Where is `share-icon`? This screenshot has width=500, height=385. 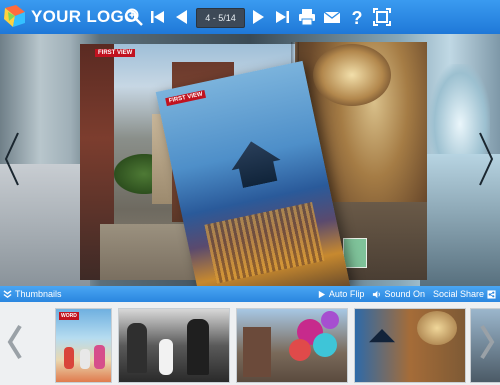
share-icon is located at coordinates (491, 294).